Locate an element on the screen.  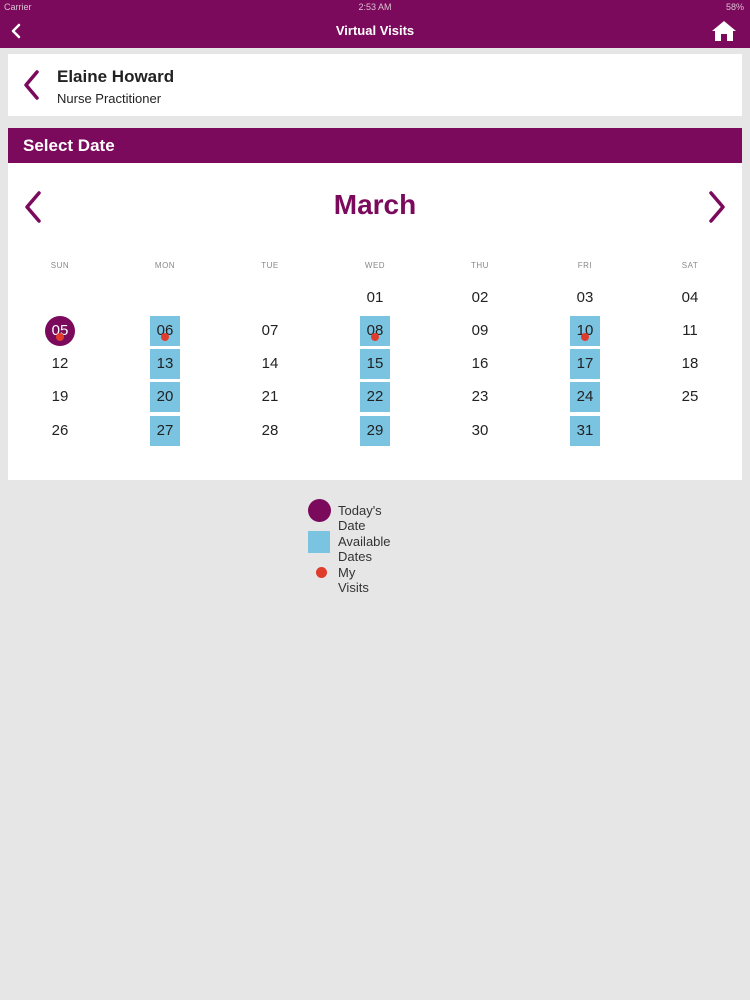
day-cell: 05 is located at coordinates (60, 331).